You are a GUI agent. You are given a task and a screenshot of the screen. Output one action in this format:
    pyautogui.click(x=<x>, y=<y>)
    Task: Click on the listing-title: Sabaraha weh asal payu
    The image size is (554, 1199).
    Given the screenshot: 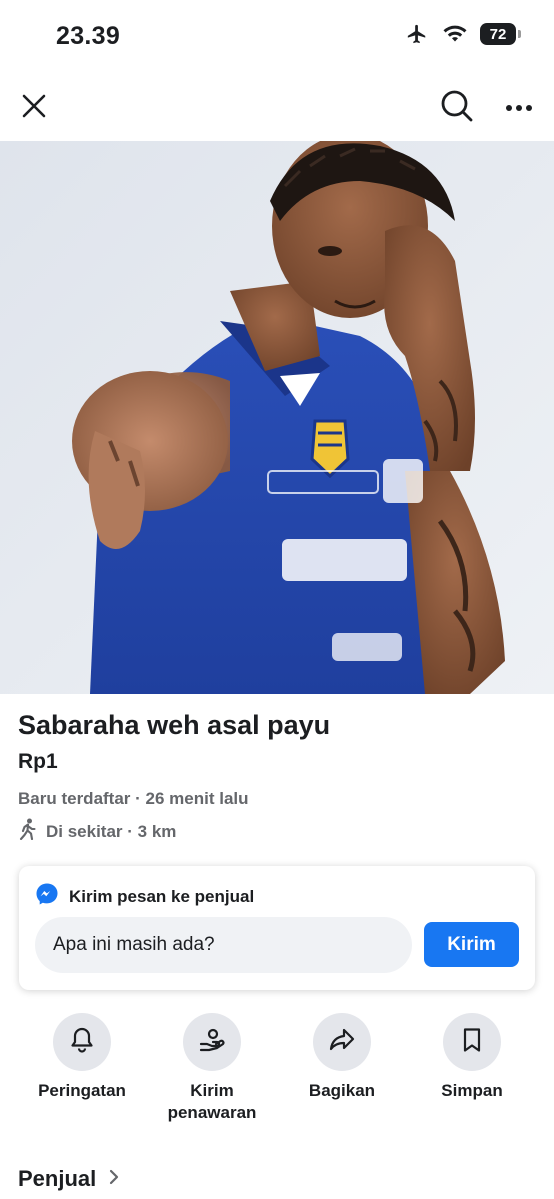 What is the action you would take?
    pyautogui.click(x=174, y=725)
    